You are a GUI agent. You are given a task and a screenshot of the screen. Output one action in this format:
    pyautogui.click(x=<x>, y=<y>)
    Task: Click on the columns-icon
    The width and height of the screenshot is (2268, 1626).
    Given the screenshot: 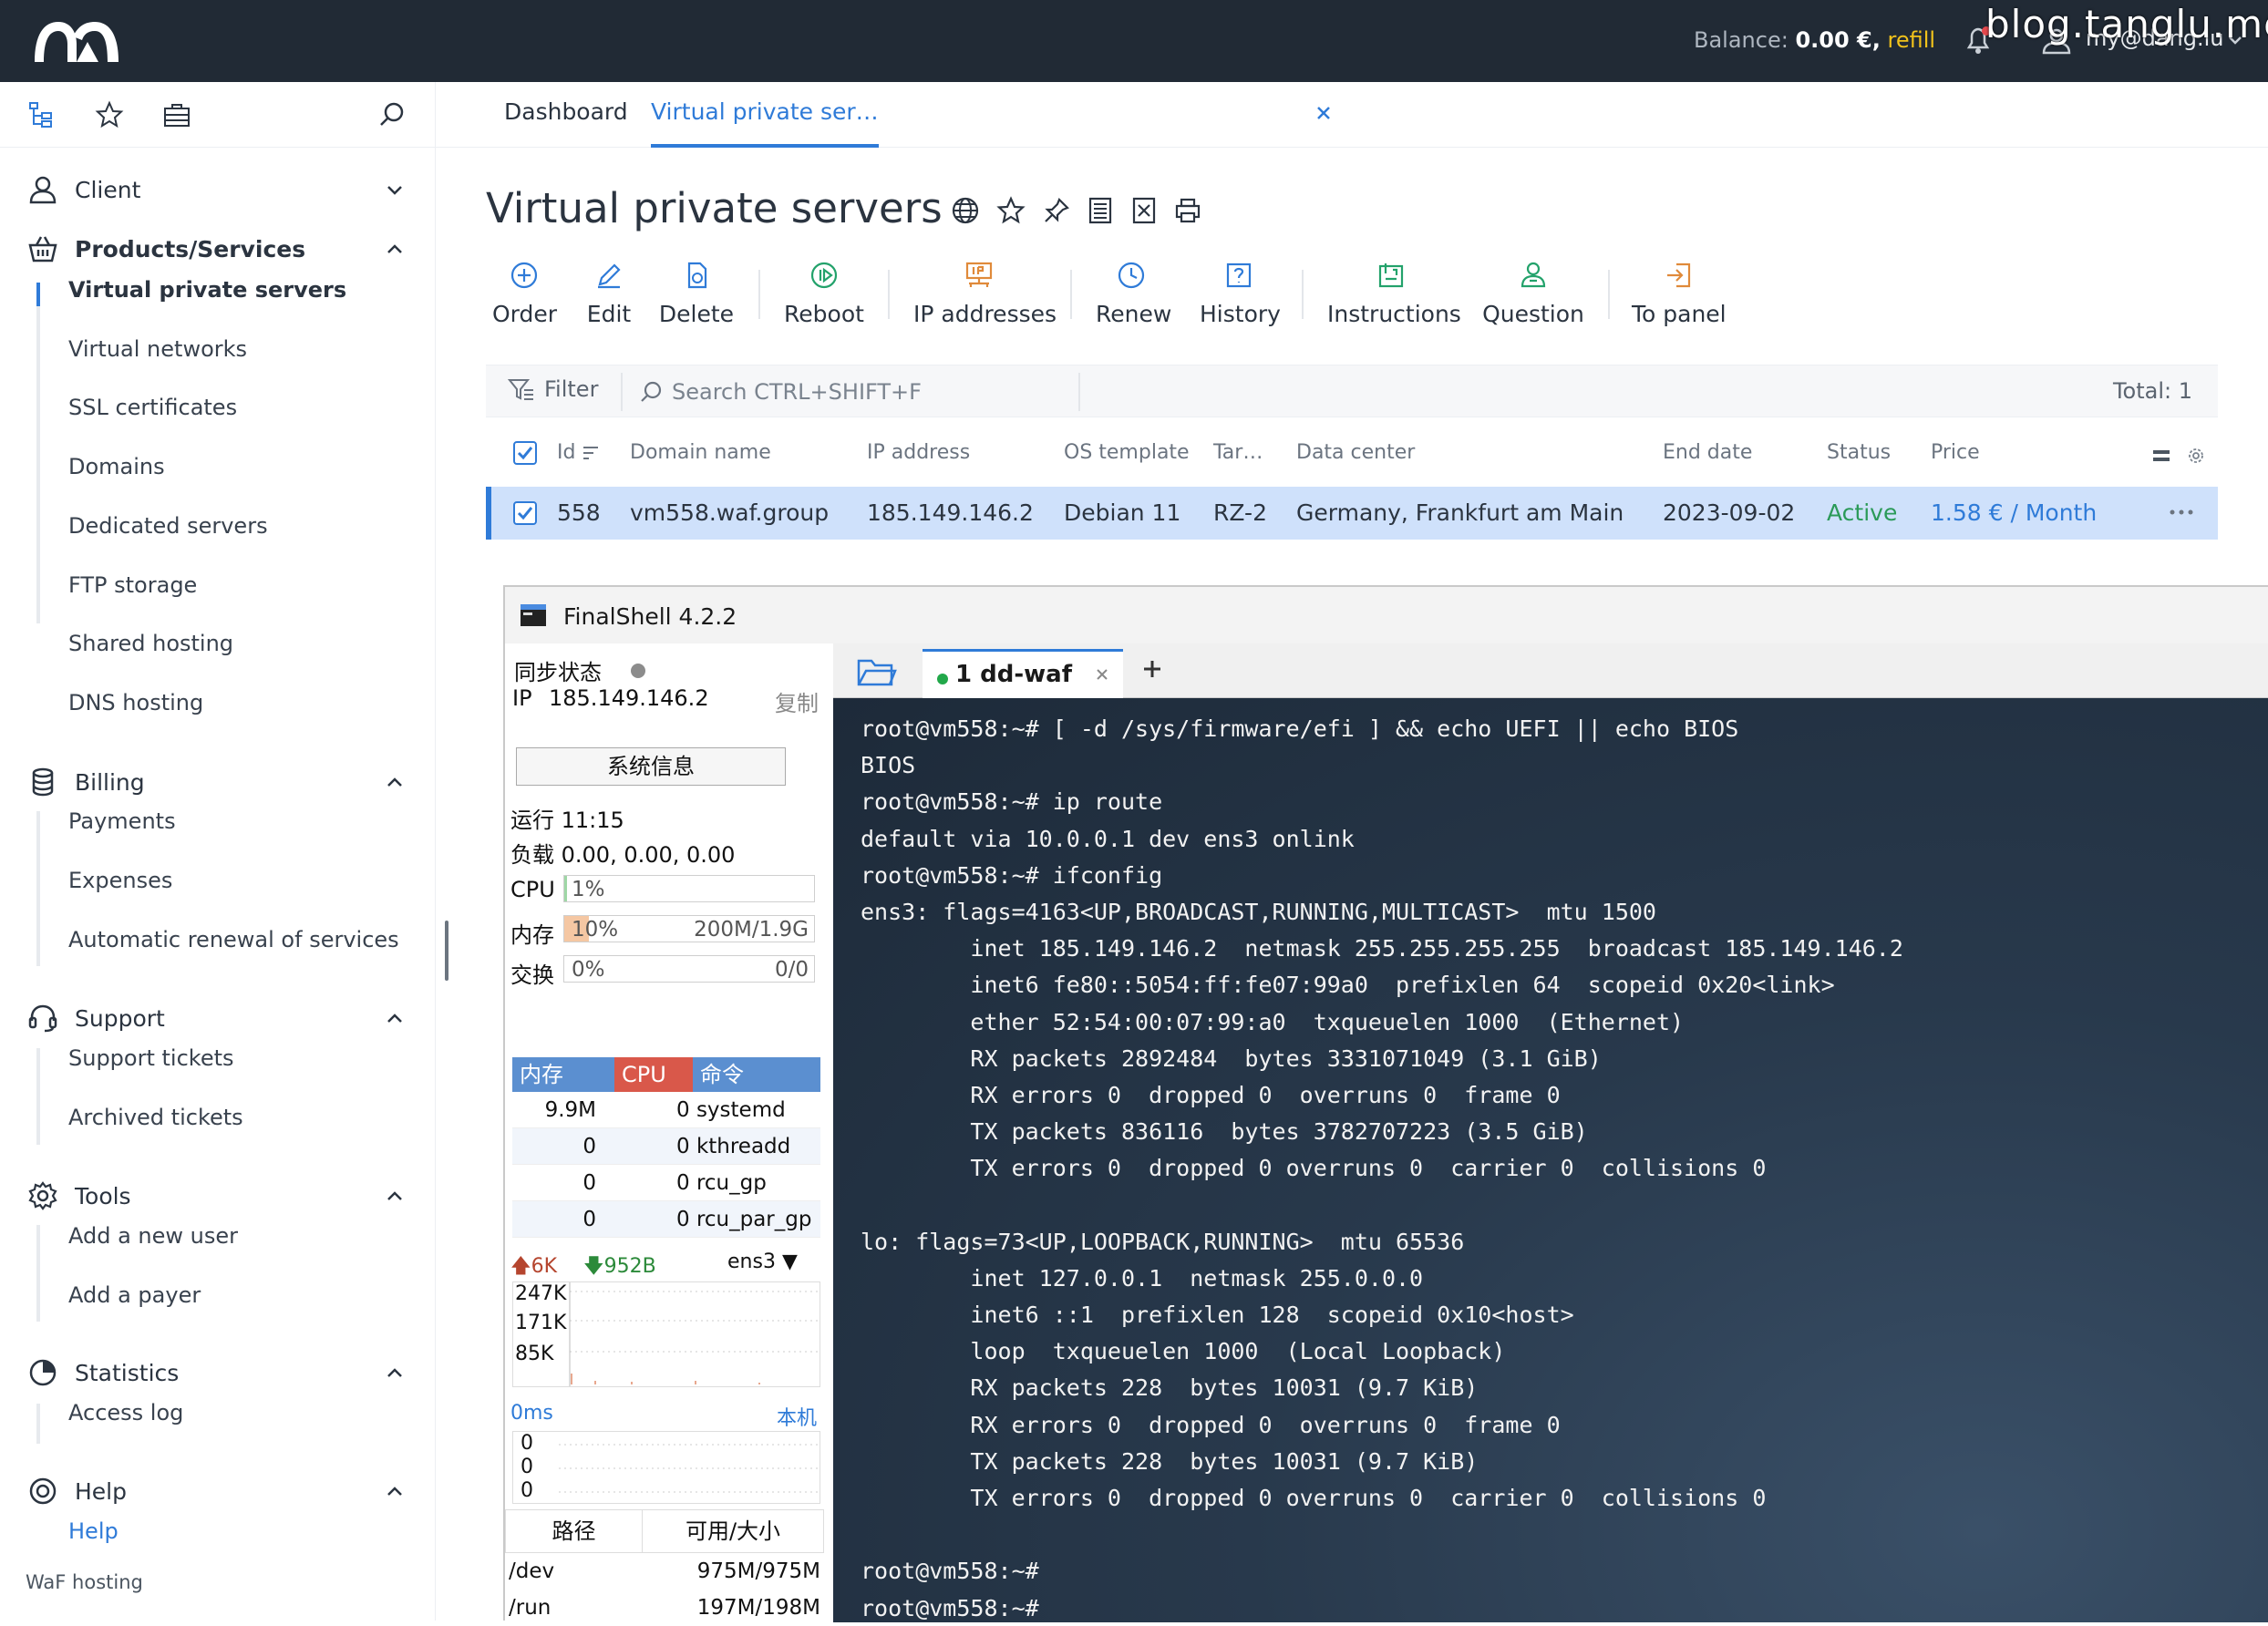 What is the action you would take?
    pyautogui.click(x=1100, y=211)
    